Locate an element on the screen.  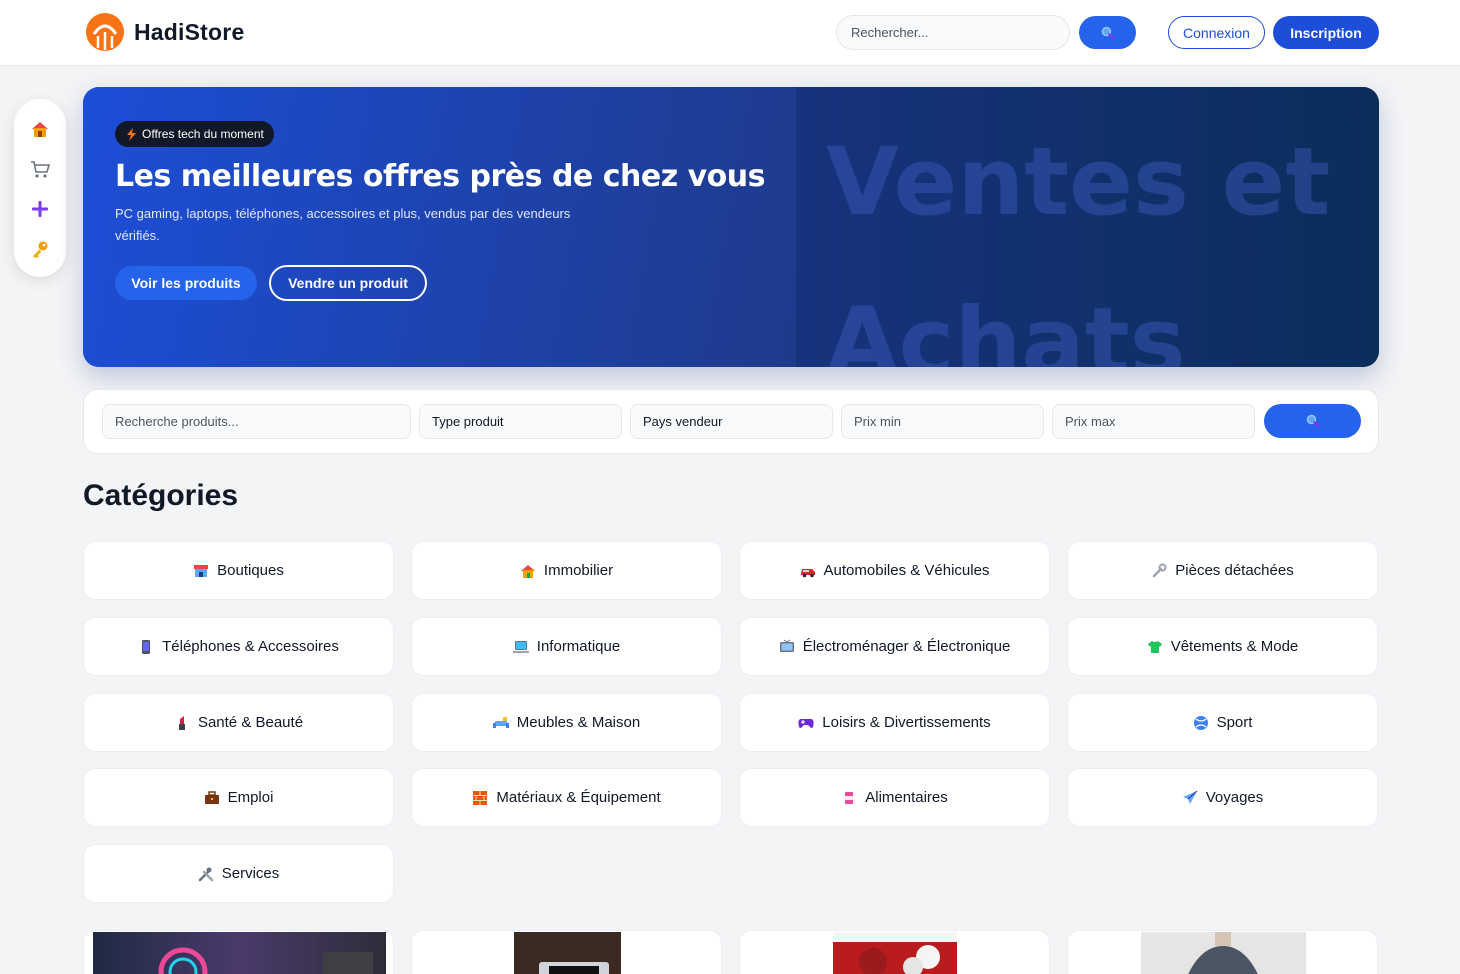
wrench-icon is located at coordinates (1159, 571).